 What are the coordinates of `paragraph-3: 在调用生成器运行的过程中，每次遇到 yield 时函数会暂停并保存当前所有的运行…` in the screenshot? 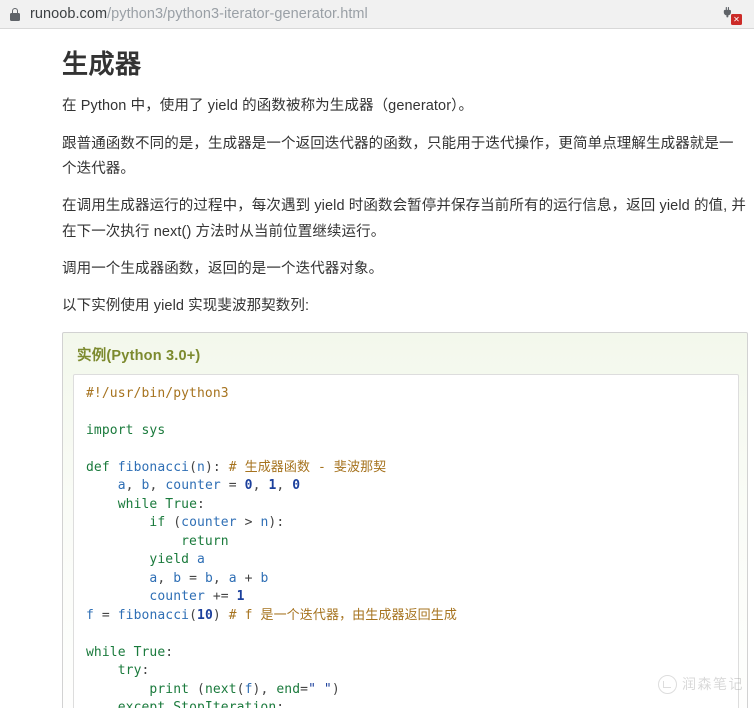 It's located at (404, 219).